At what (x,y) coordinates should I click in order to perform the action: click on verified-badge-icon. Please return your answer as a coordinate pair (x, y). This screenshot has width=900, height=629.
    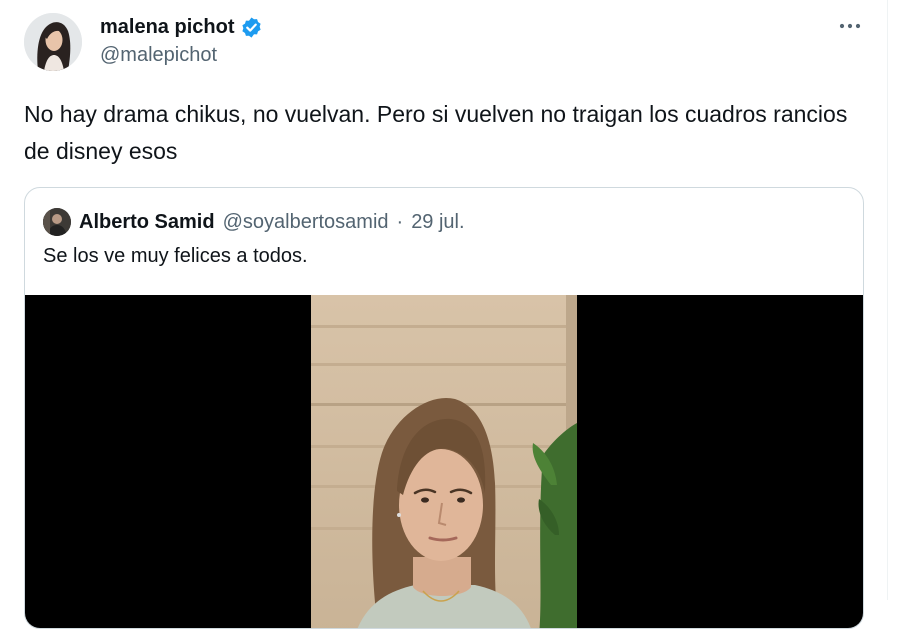
    Looking at the image, I should click on (251, 27).